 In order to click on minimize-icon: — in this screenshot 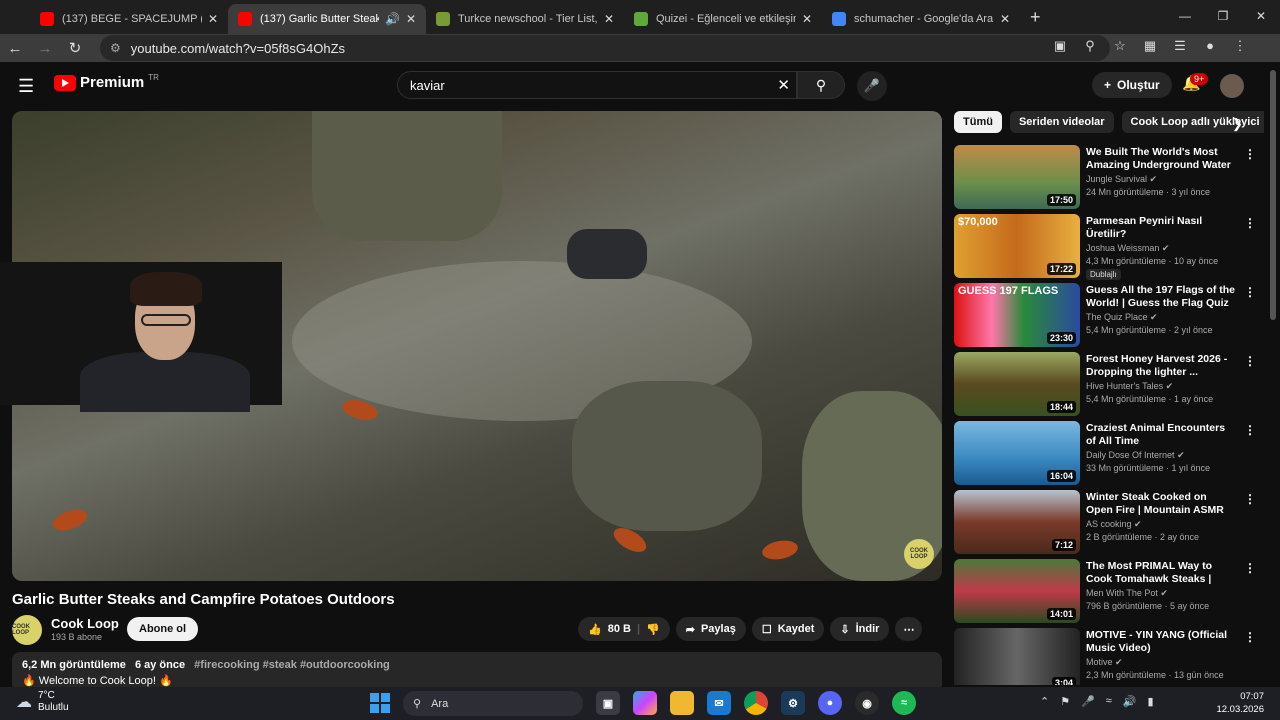, I will do `click(1185, 16)`.